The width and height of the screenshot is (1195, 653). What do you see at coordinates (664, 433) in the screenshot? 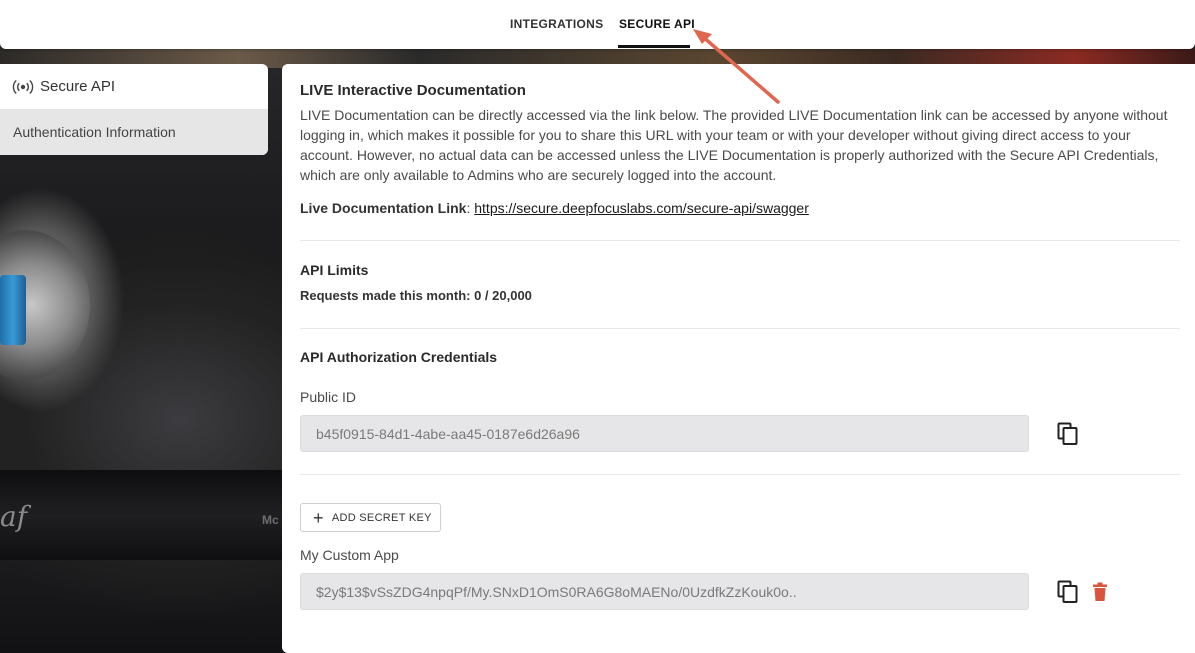
I see `public-id-field: b45f0915-84d1-4abe-aa45-0187e6d26a96` at bounding box center [664, 433].